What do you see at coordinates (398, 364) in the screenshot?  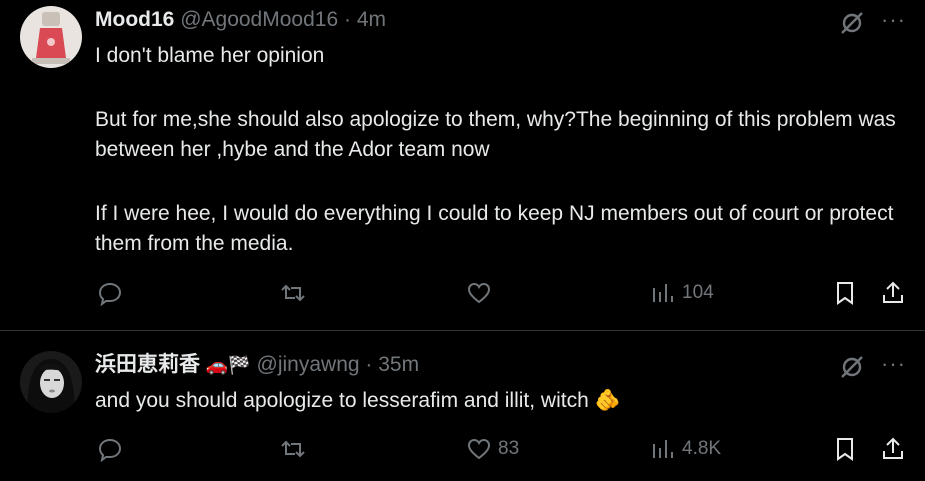 I see `timestamp: 35m` at bounding box center [398, 364].